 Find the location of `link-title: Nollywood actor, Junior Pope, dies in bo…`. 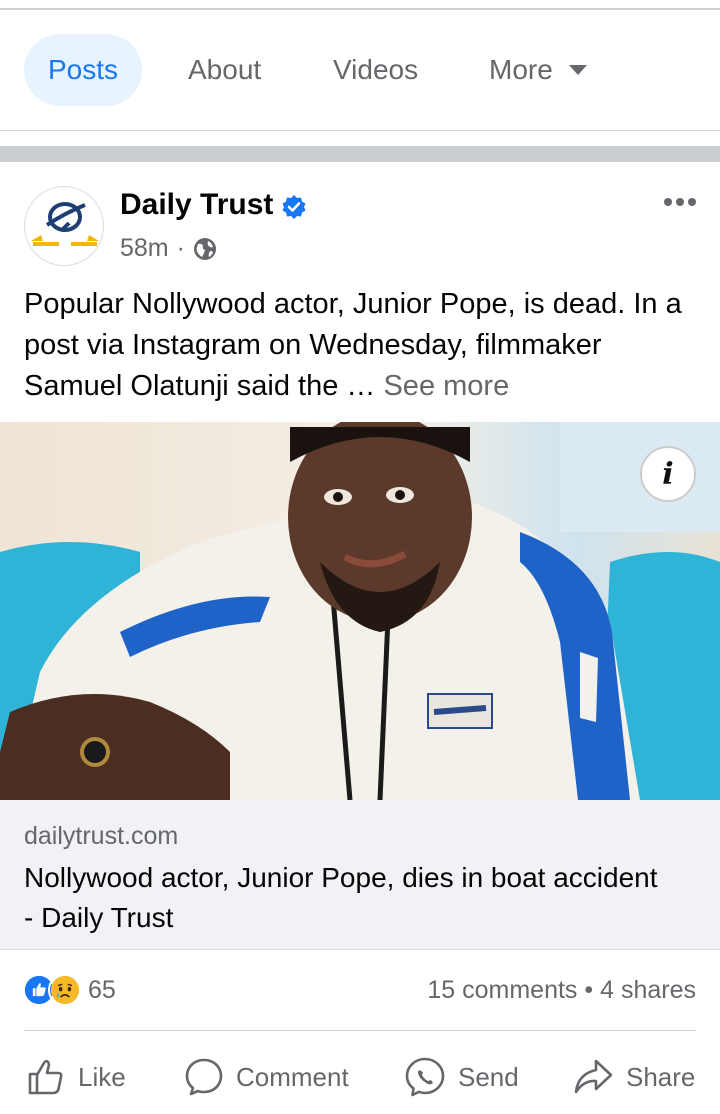

link-title: Nollywood actor, Junior Pope, dies in bo… is located at coordinates (341, 897).